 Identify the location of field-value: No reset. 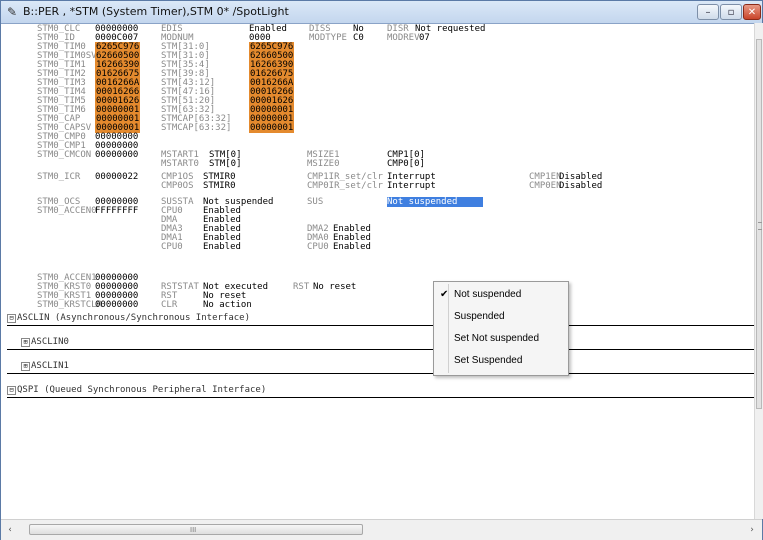
(334, 287).